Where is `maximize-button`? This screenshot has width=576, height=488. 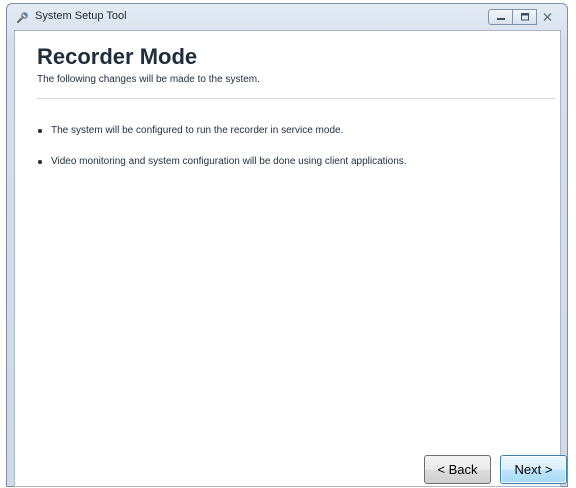 maximize-button is located at coordinates (524, 17).